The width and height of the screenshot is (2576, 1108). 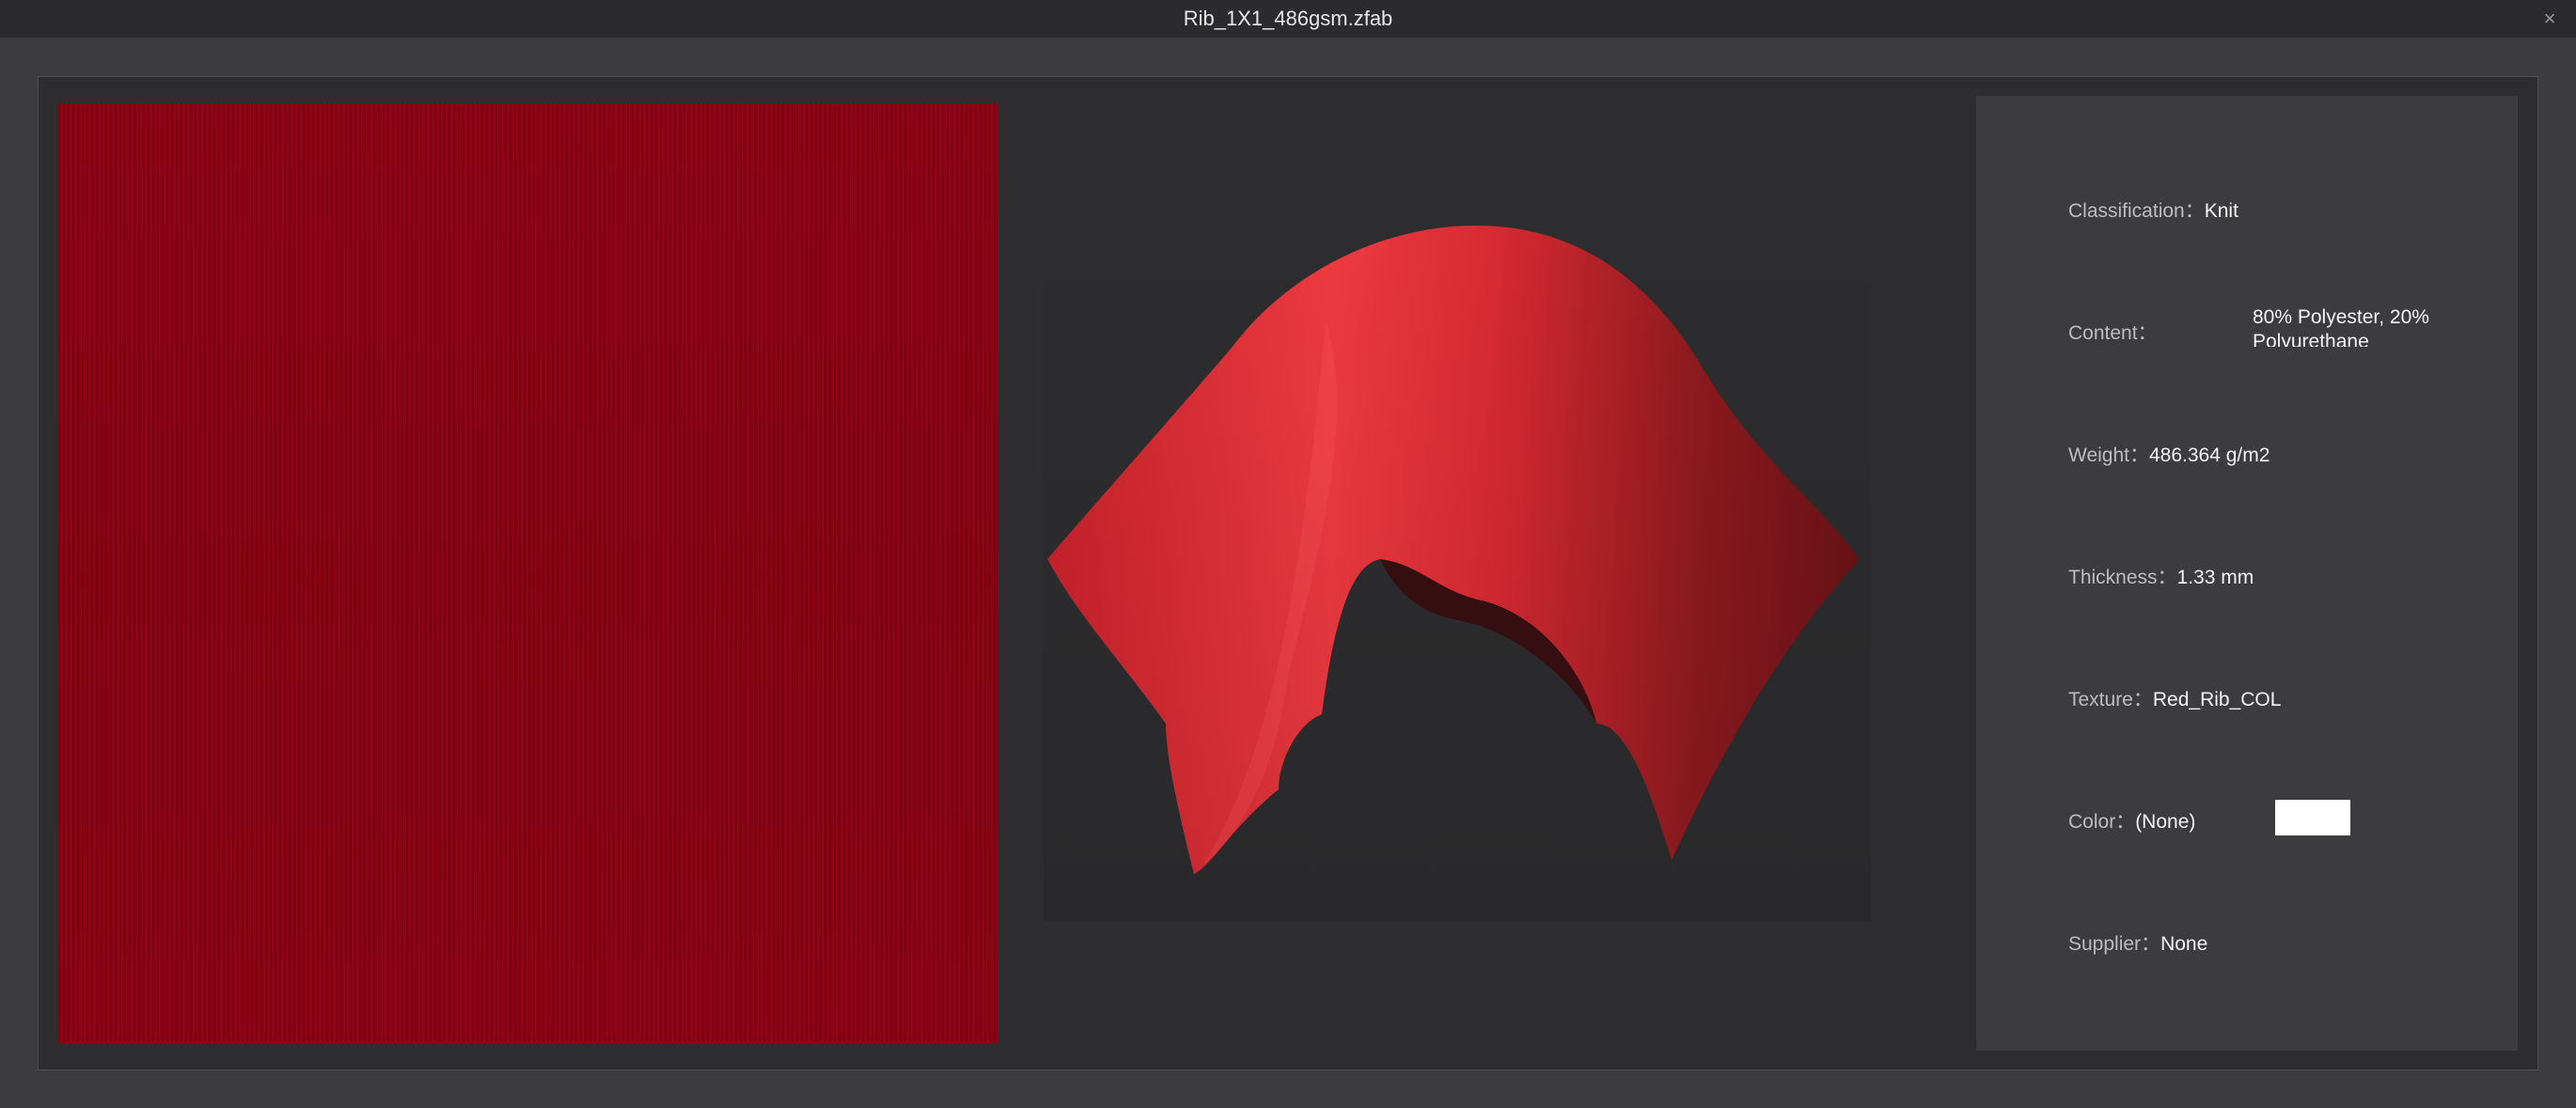 I want to click on texture-label: Texture：, so click(x=2111, y=699).